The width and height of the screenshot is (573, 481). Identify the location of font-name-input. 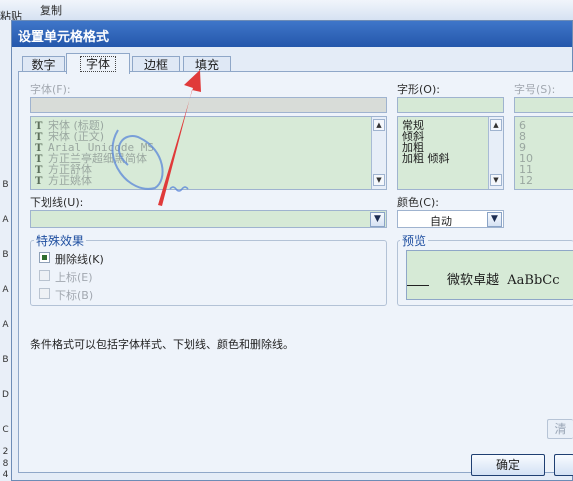
(208, 105).